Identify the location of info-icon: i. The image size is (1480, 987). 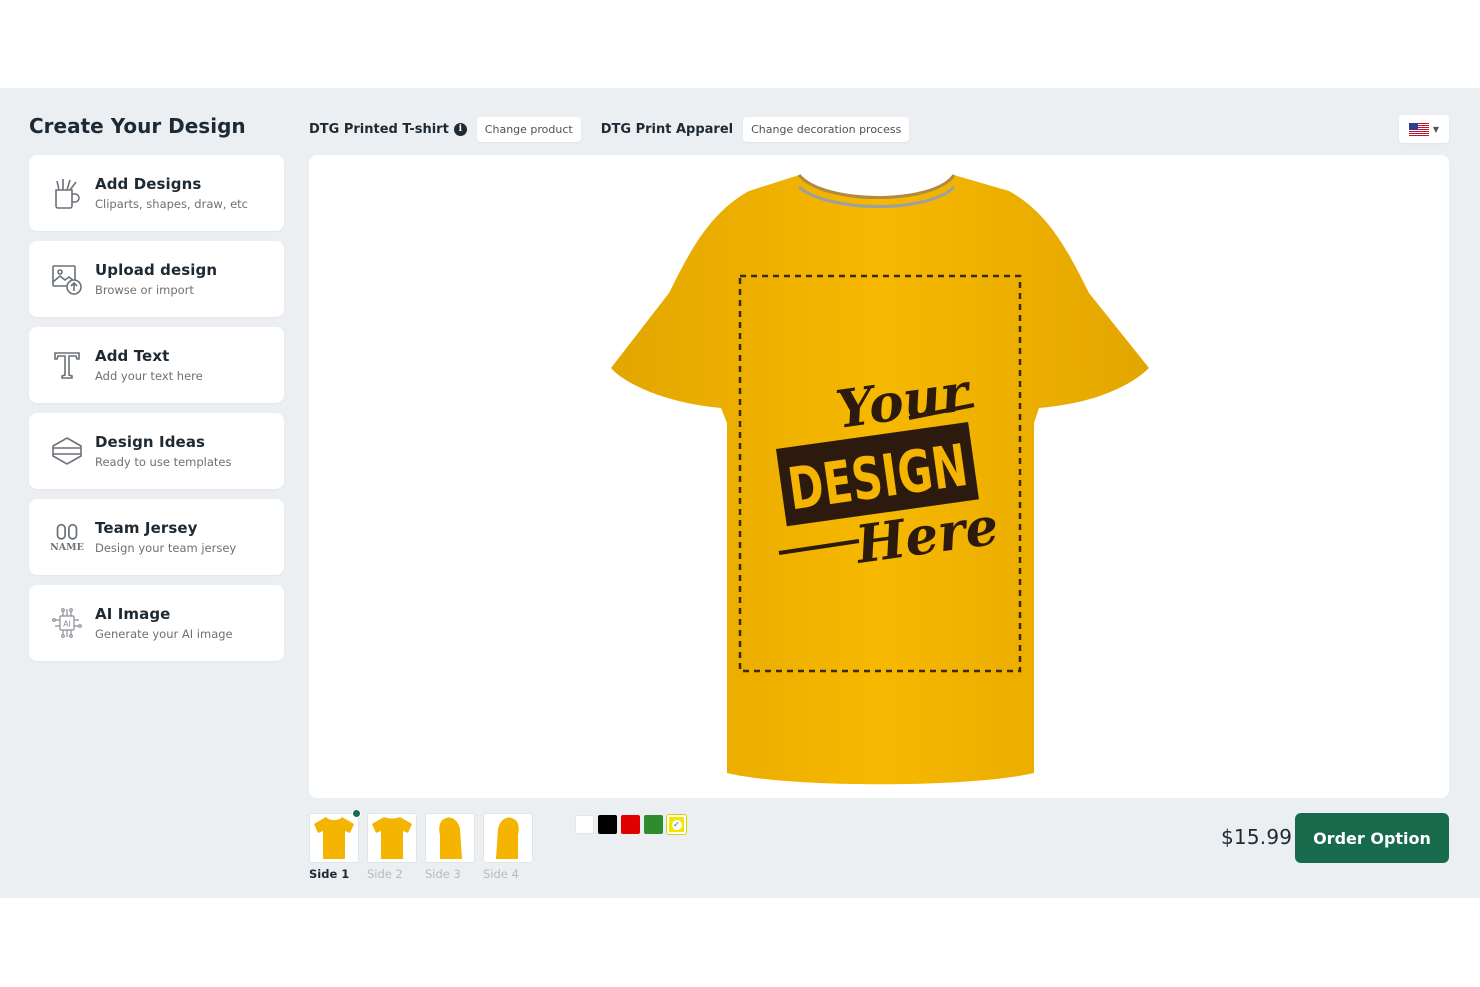
(460, 129).